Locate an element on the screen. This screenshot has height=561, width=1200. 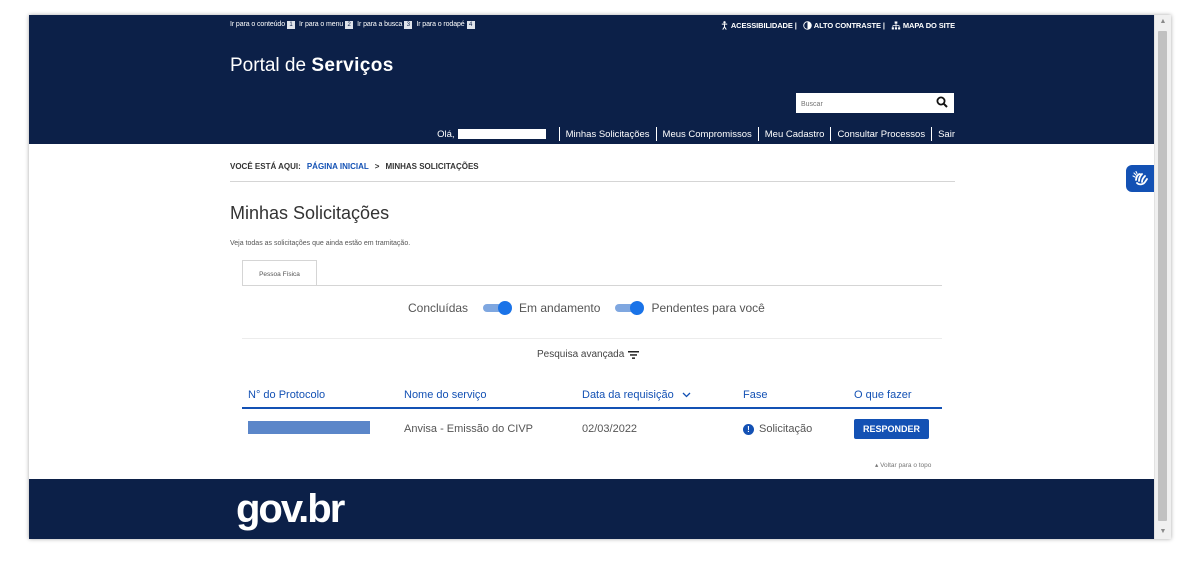
vlibras-icon is located at coordinates (1139, 177).